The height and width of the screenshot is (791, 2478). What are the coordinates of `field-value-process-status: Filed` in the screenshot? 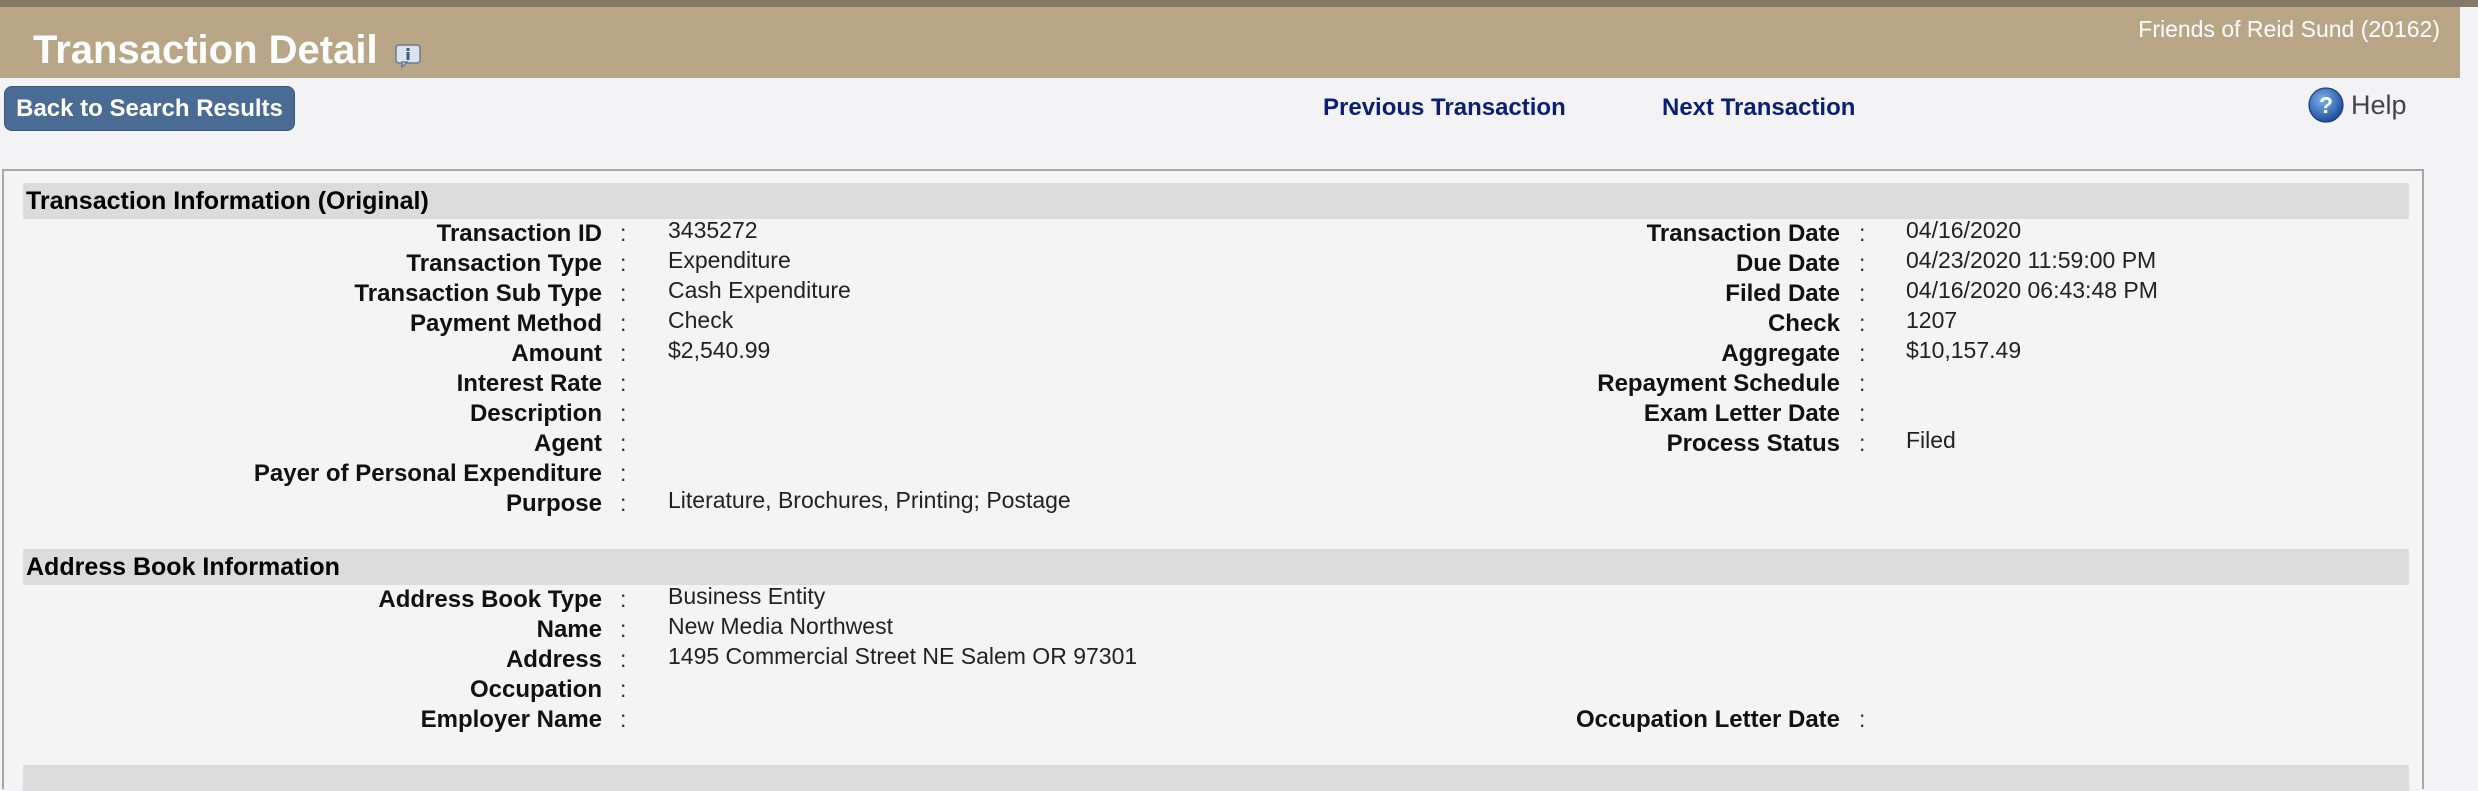 It's located at (1931, 440).